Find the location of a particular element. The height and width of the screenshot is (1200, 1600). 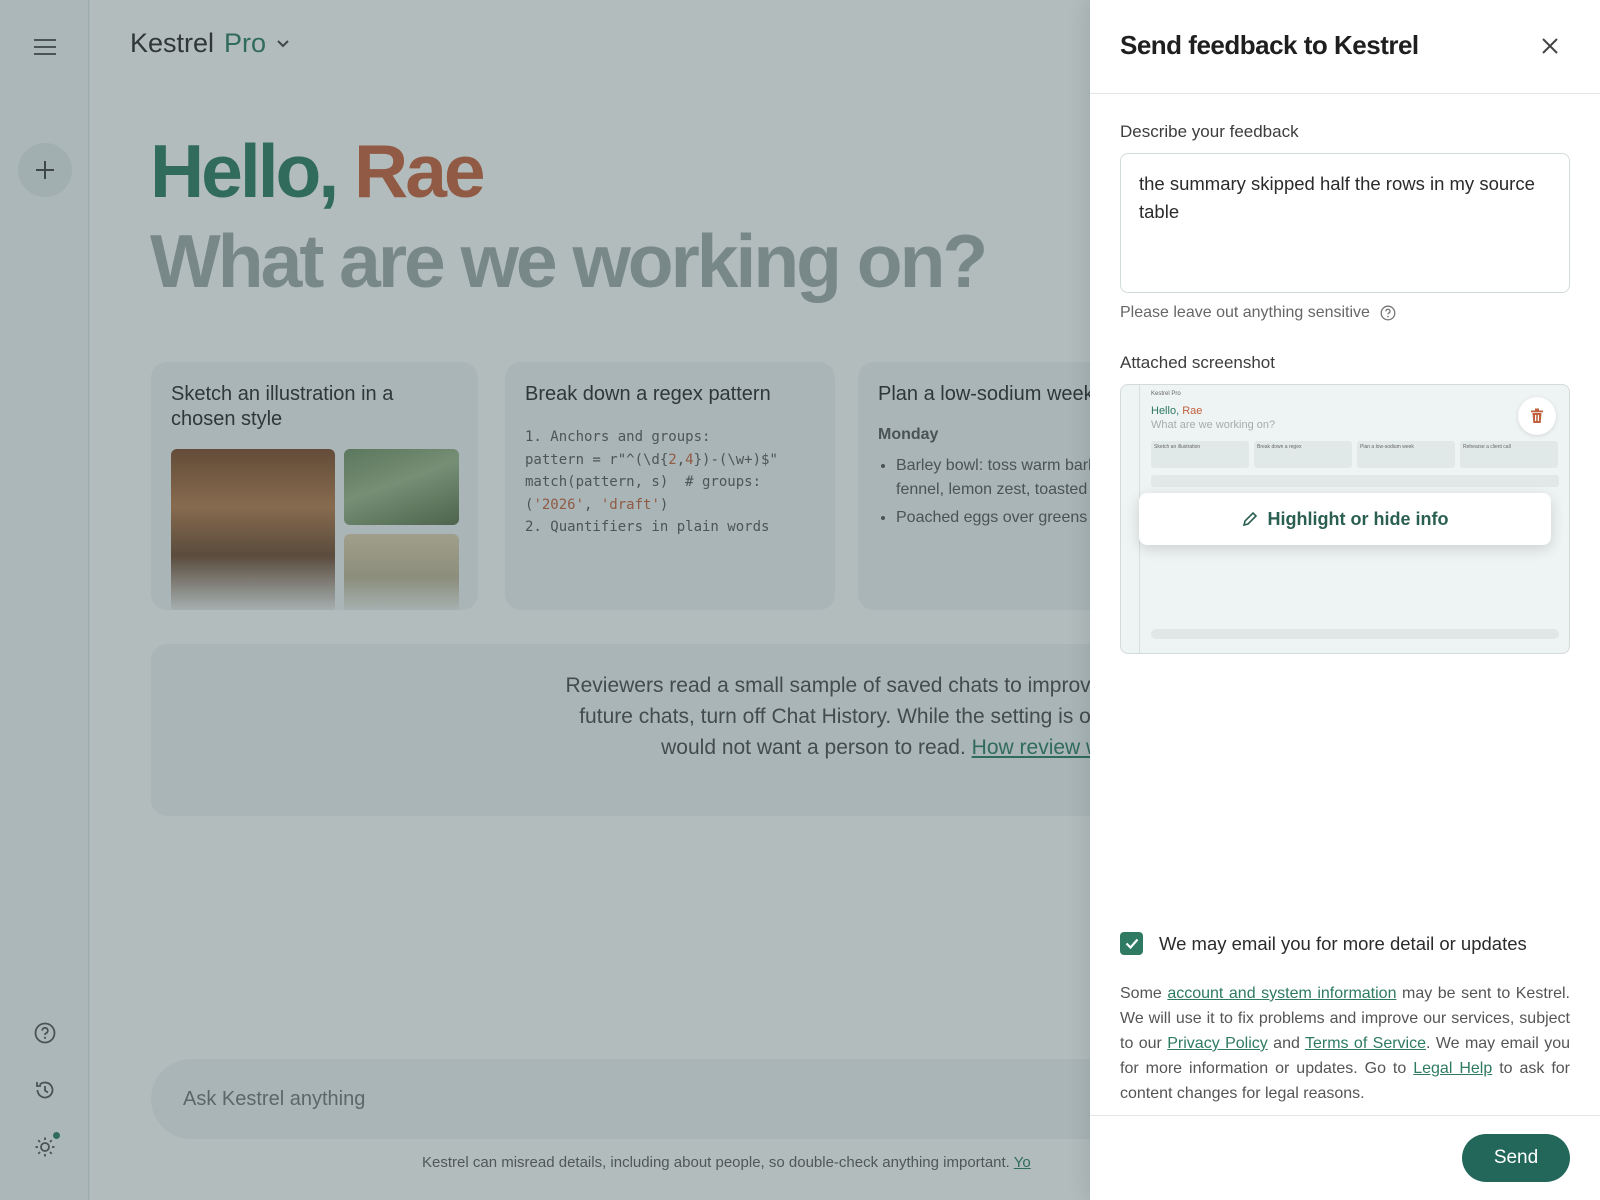

send-button: Send is located at coordinates (1516, 1158).